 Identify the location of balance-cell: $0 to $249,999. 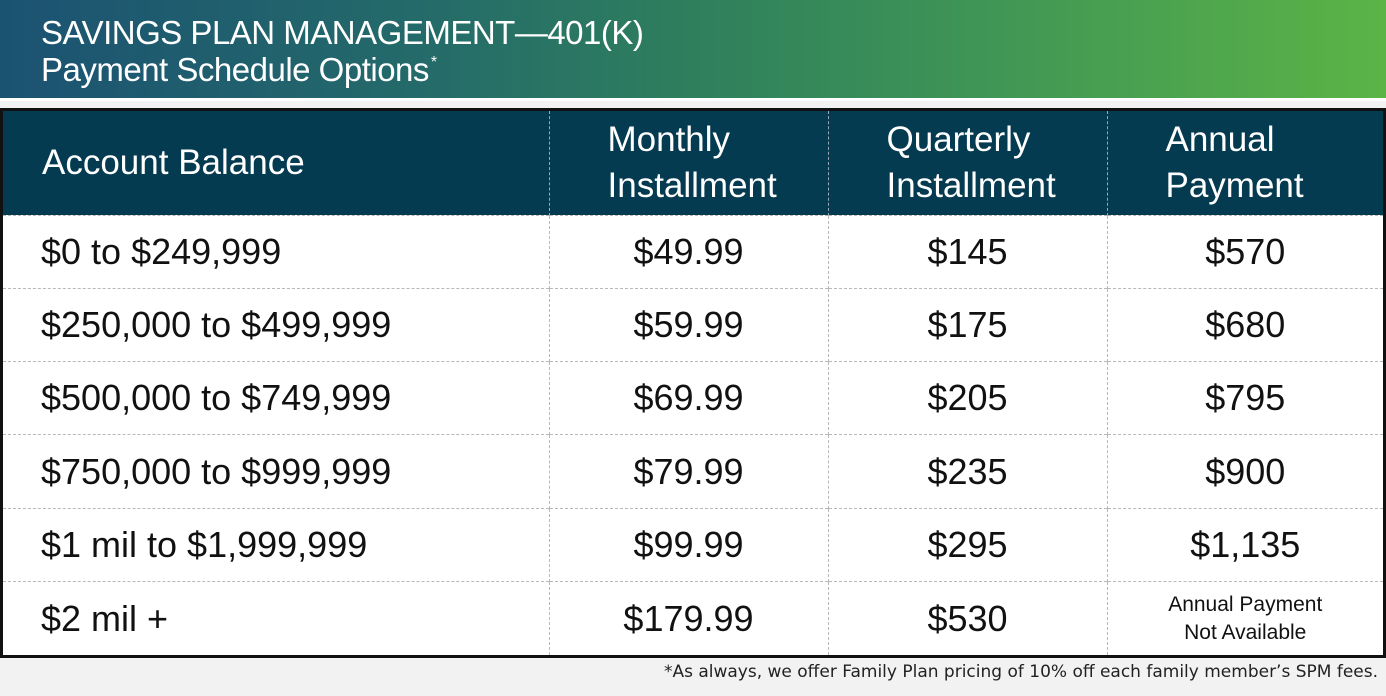
(276, 251).